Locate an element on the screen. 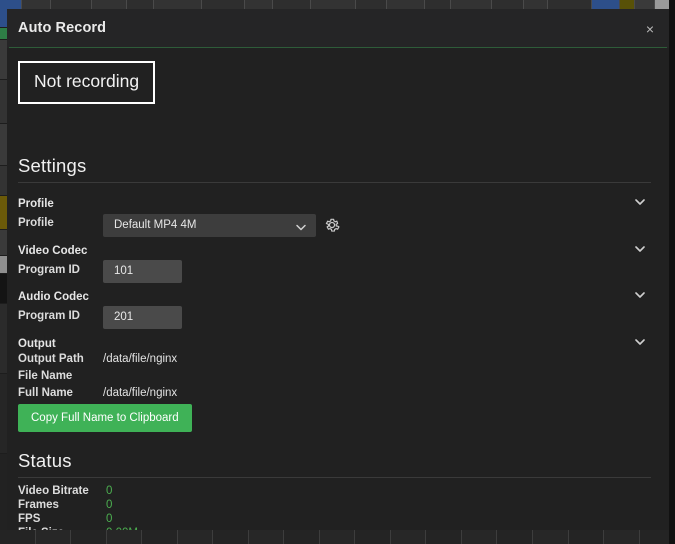  background-right-edge is located at coordinates (672, 272).